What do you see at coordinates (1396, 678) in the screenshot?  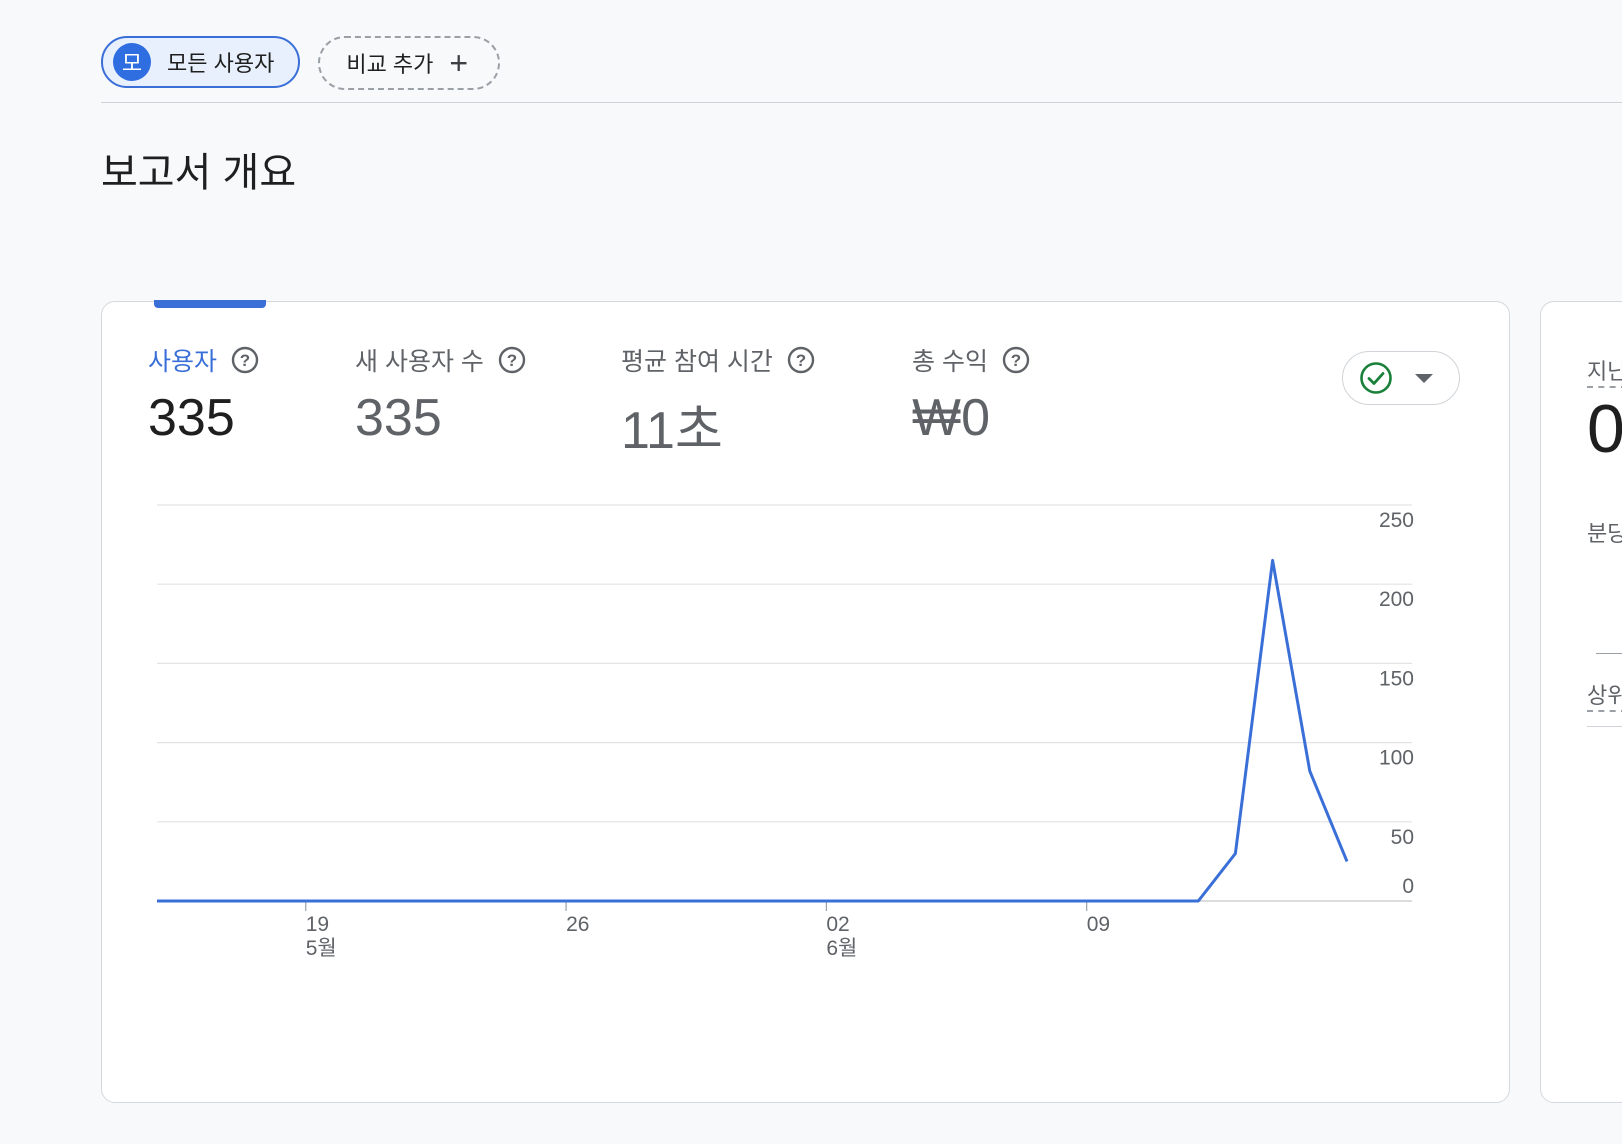 I see `y-tick-label: 150` at bounding box center [1396, 678].